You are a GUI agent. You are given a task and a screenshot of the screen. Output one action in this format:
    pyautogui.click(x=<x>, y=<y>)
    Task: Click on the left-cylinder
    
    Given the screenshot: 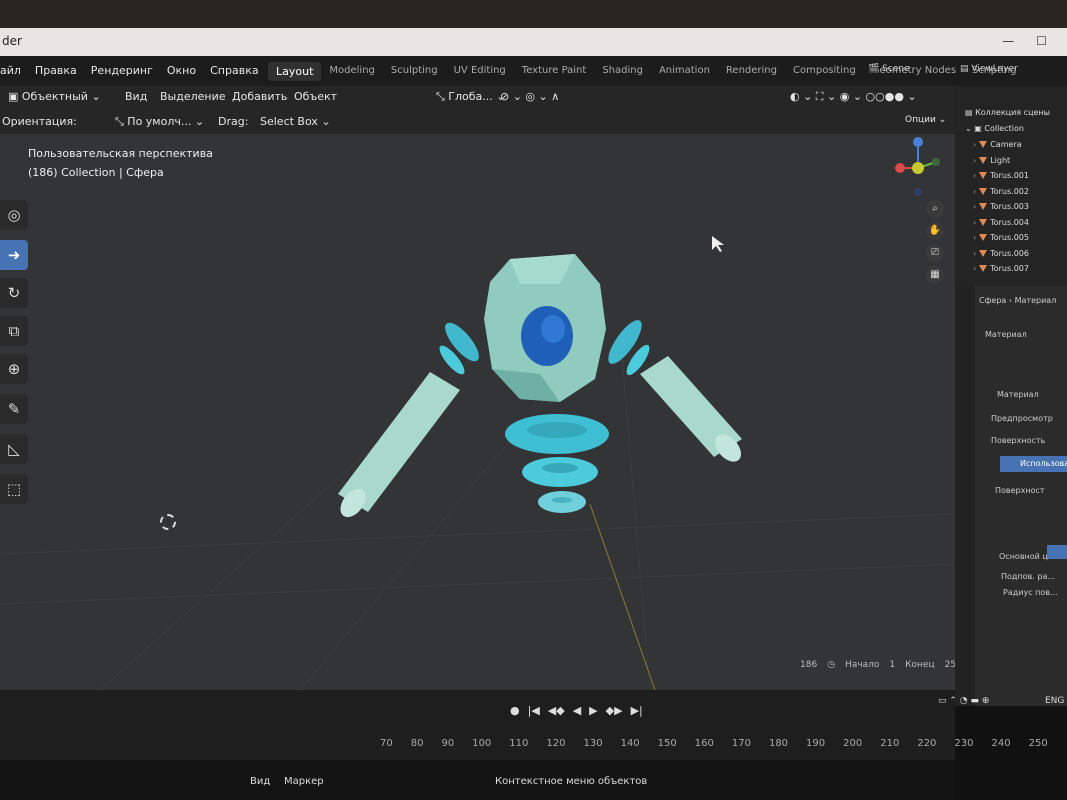 What is the action you would take?
    pyautogui.click(x=397, y=447)
    